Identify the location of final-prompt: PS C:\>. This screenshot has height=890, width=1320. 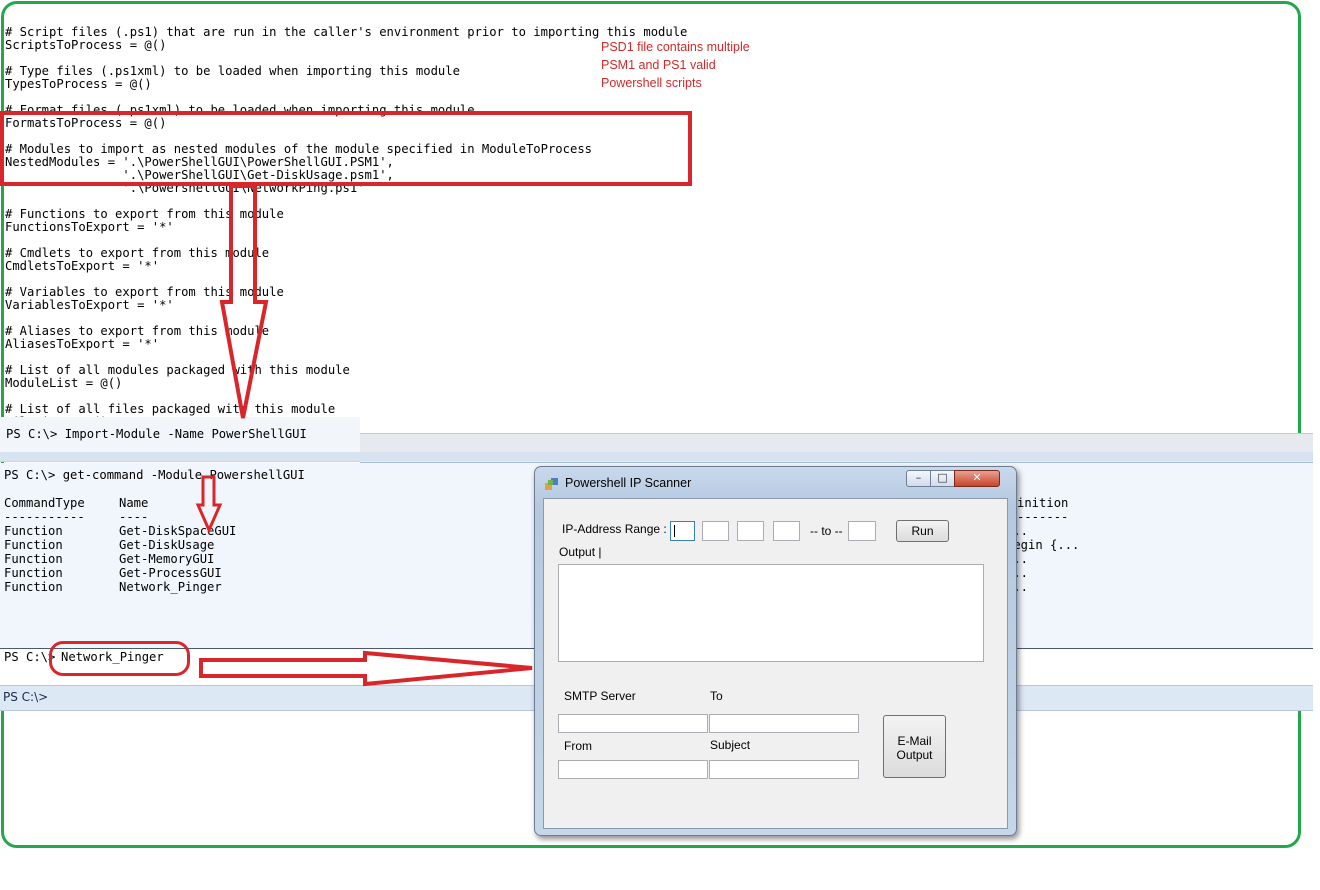
(26, 697).